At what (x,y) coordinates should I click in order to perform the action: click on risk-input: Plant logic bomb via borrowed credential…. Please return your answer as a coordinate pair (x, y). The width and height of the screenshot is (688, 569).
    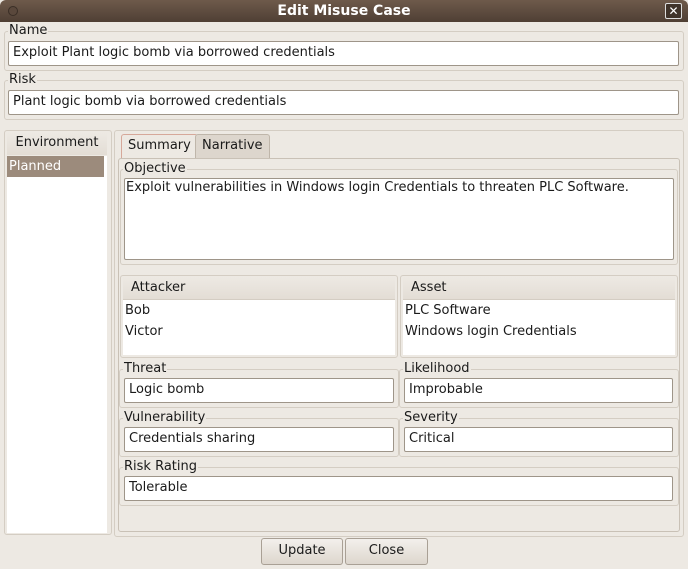
    Looking at the image, I should click on (343, 102).